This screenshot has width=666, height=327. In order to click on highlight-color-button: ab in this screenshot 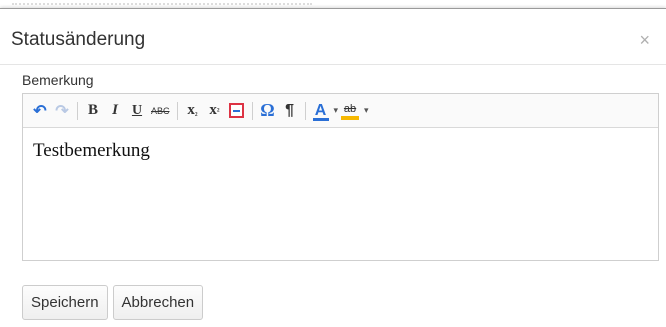, I will do `click(350, 111)`.